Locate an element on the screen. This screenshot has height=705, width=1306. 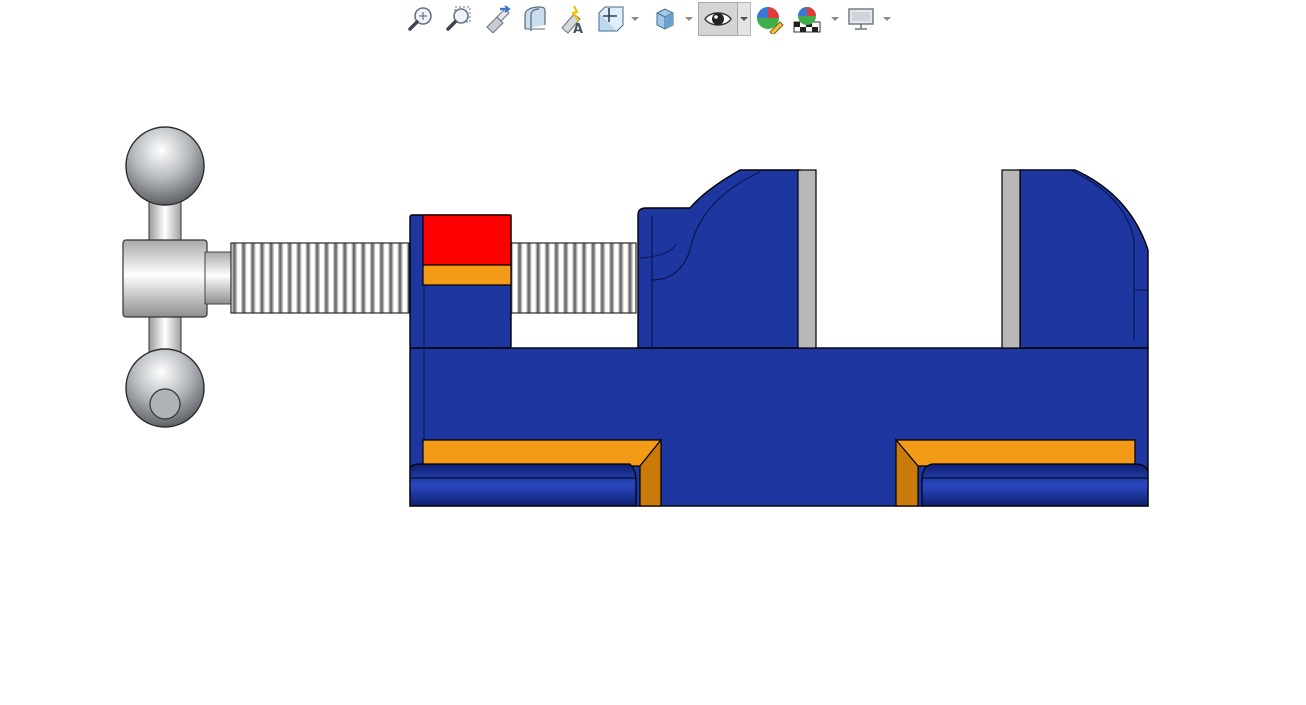
zoom-to-area-icon is located at coordinates (458, 18).